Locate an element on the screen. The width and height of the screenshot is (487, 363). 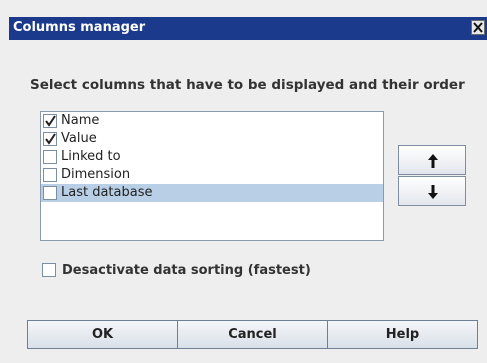
move-down-button is located at coordinates (432, 191).